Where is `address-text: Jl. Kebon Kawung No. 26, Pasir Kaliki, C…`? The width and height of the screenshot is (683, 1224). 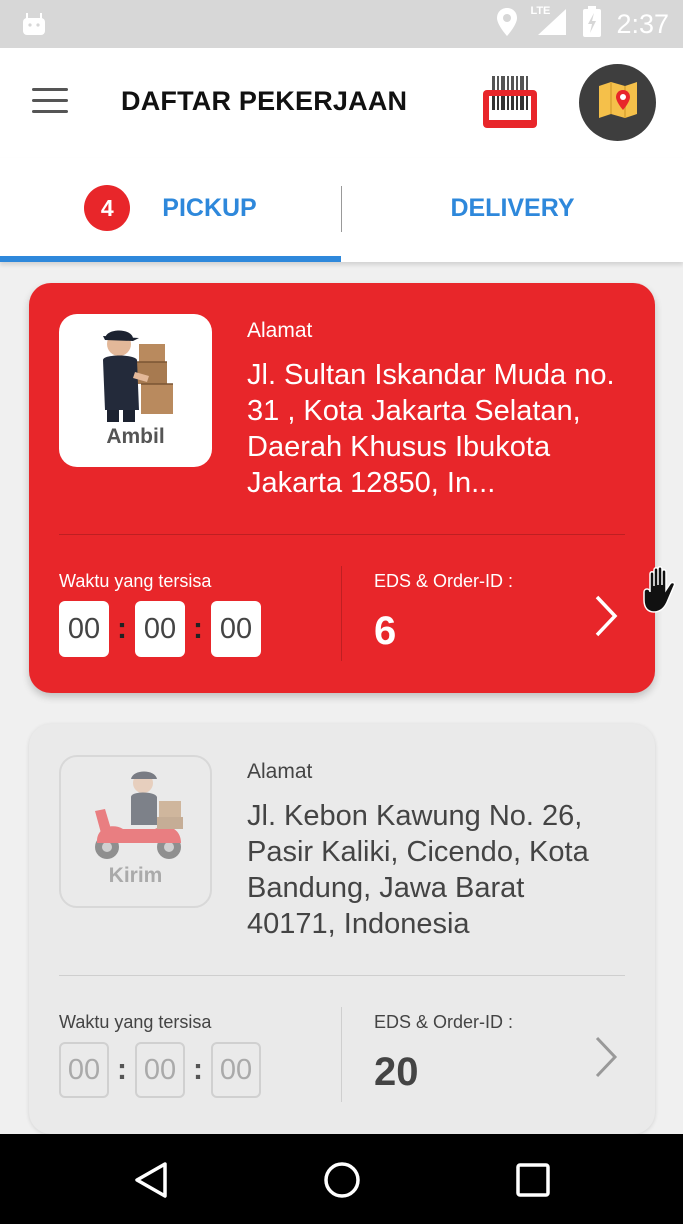
address-text: Jl. Kebon Kawung No. 26, Pasir Kaliki, C… is located at coordinates (418, 870).